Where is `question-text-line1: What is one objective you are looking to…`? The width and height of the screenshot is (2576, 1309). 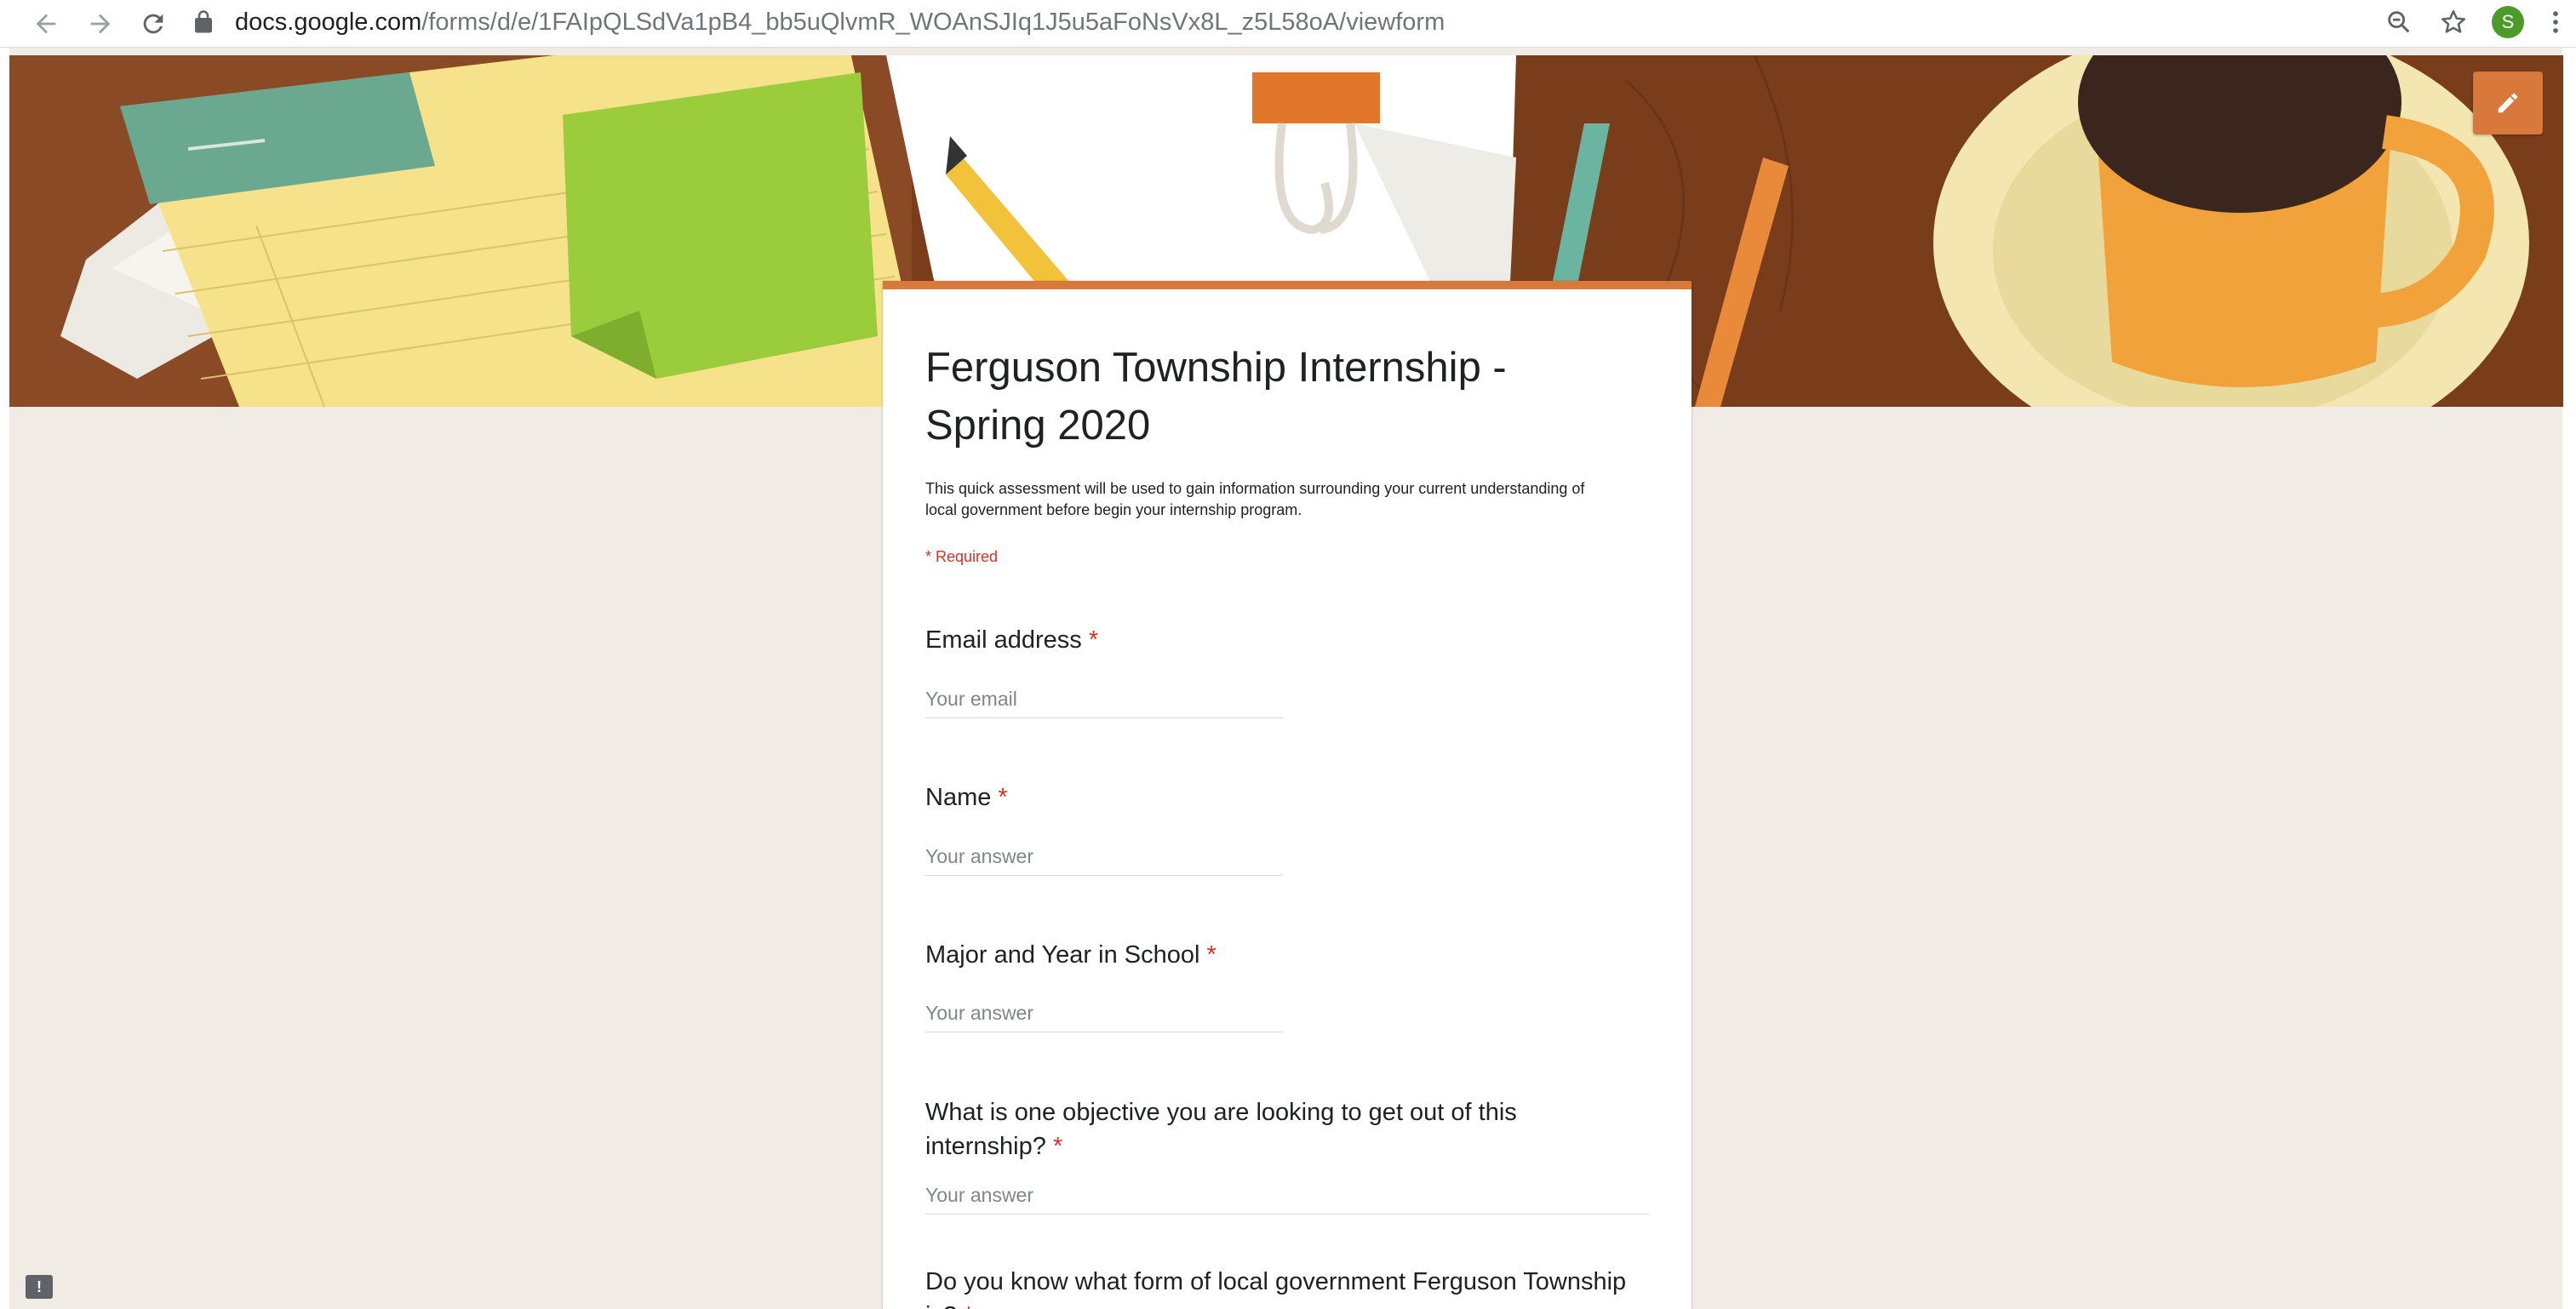
question-text-line1: What is one objective you are looking to… is located at coordinates (1221, 1113).